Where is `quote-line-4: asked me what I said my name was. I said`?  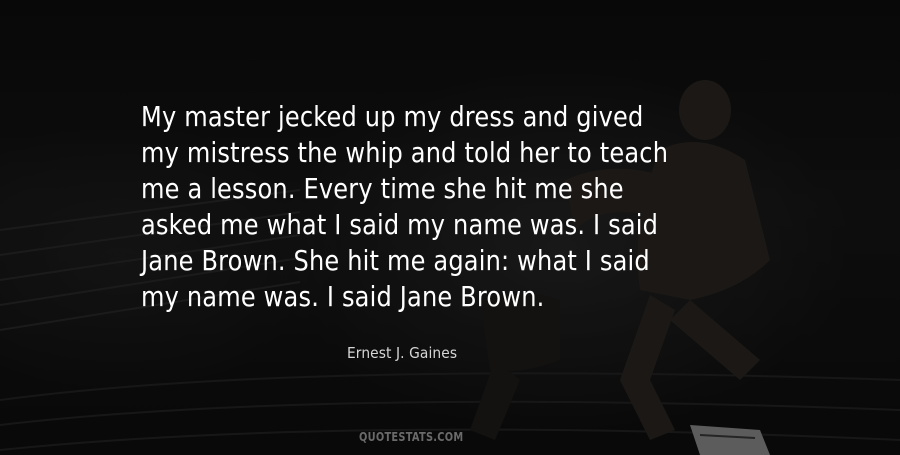
quote-line-4: asked me what I said my name was. I said is located at coordinates (400, 224).